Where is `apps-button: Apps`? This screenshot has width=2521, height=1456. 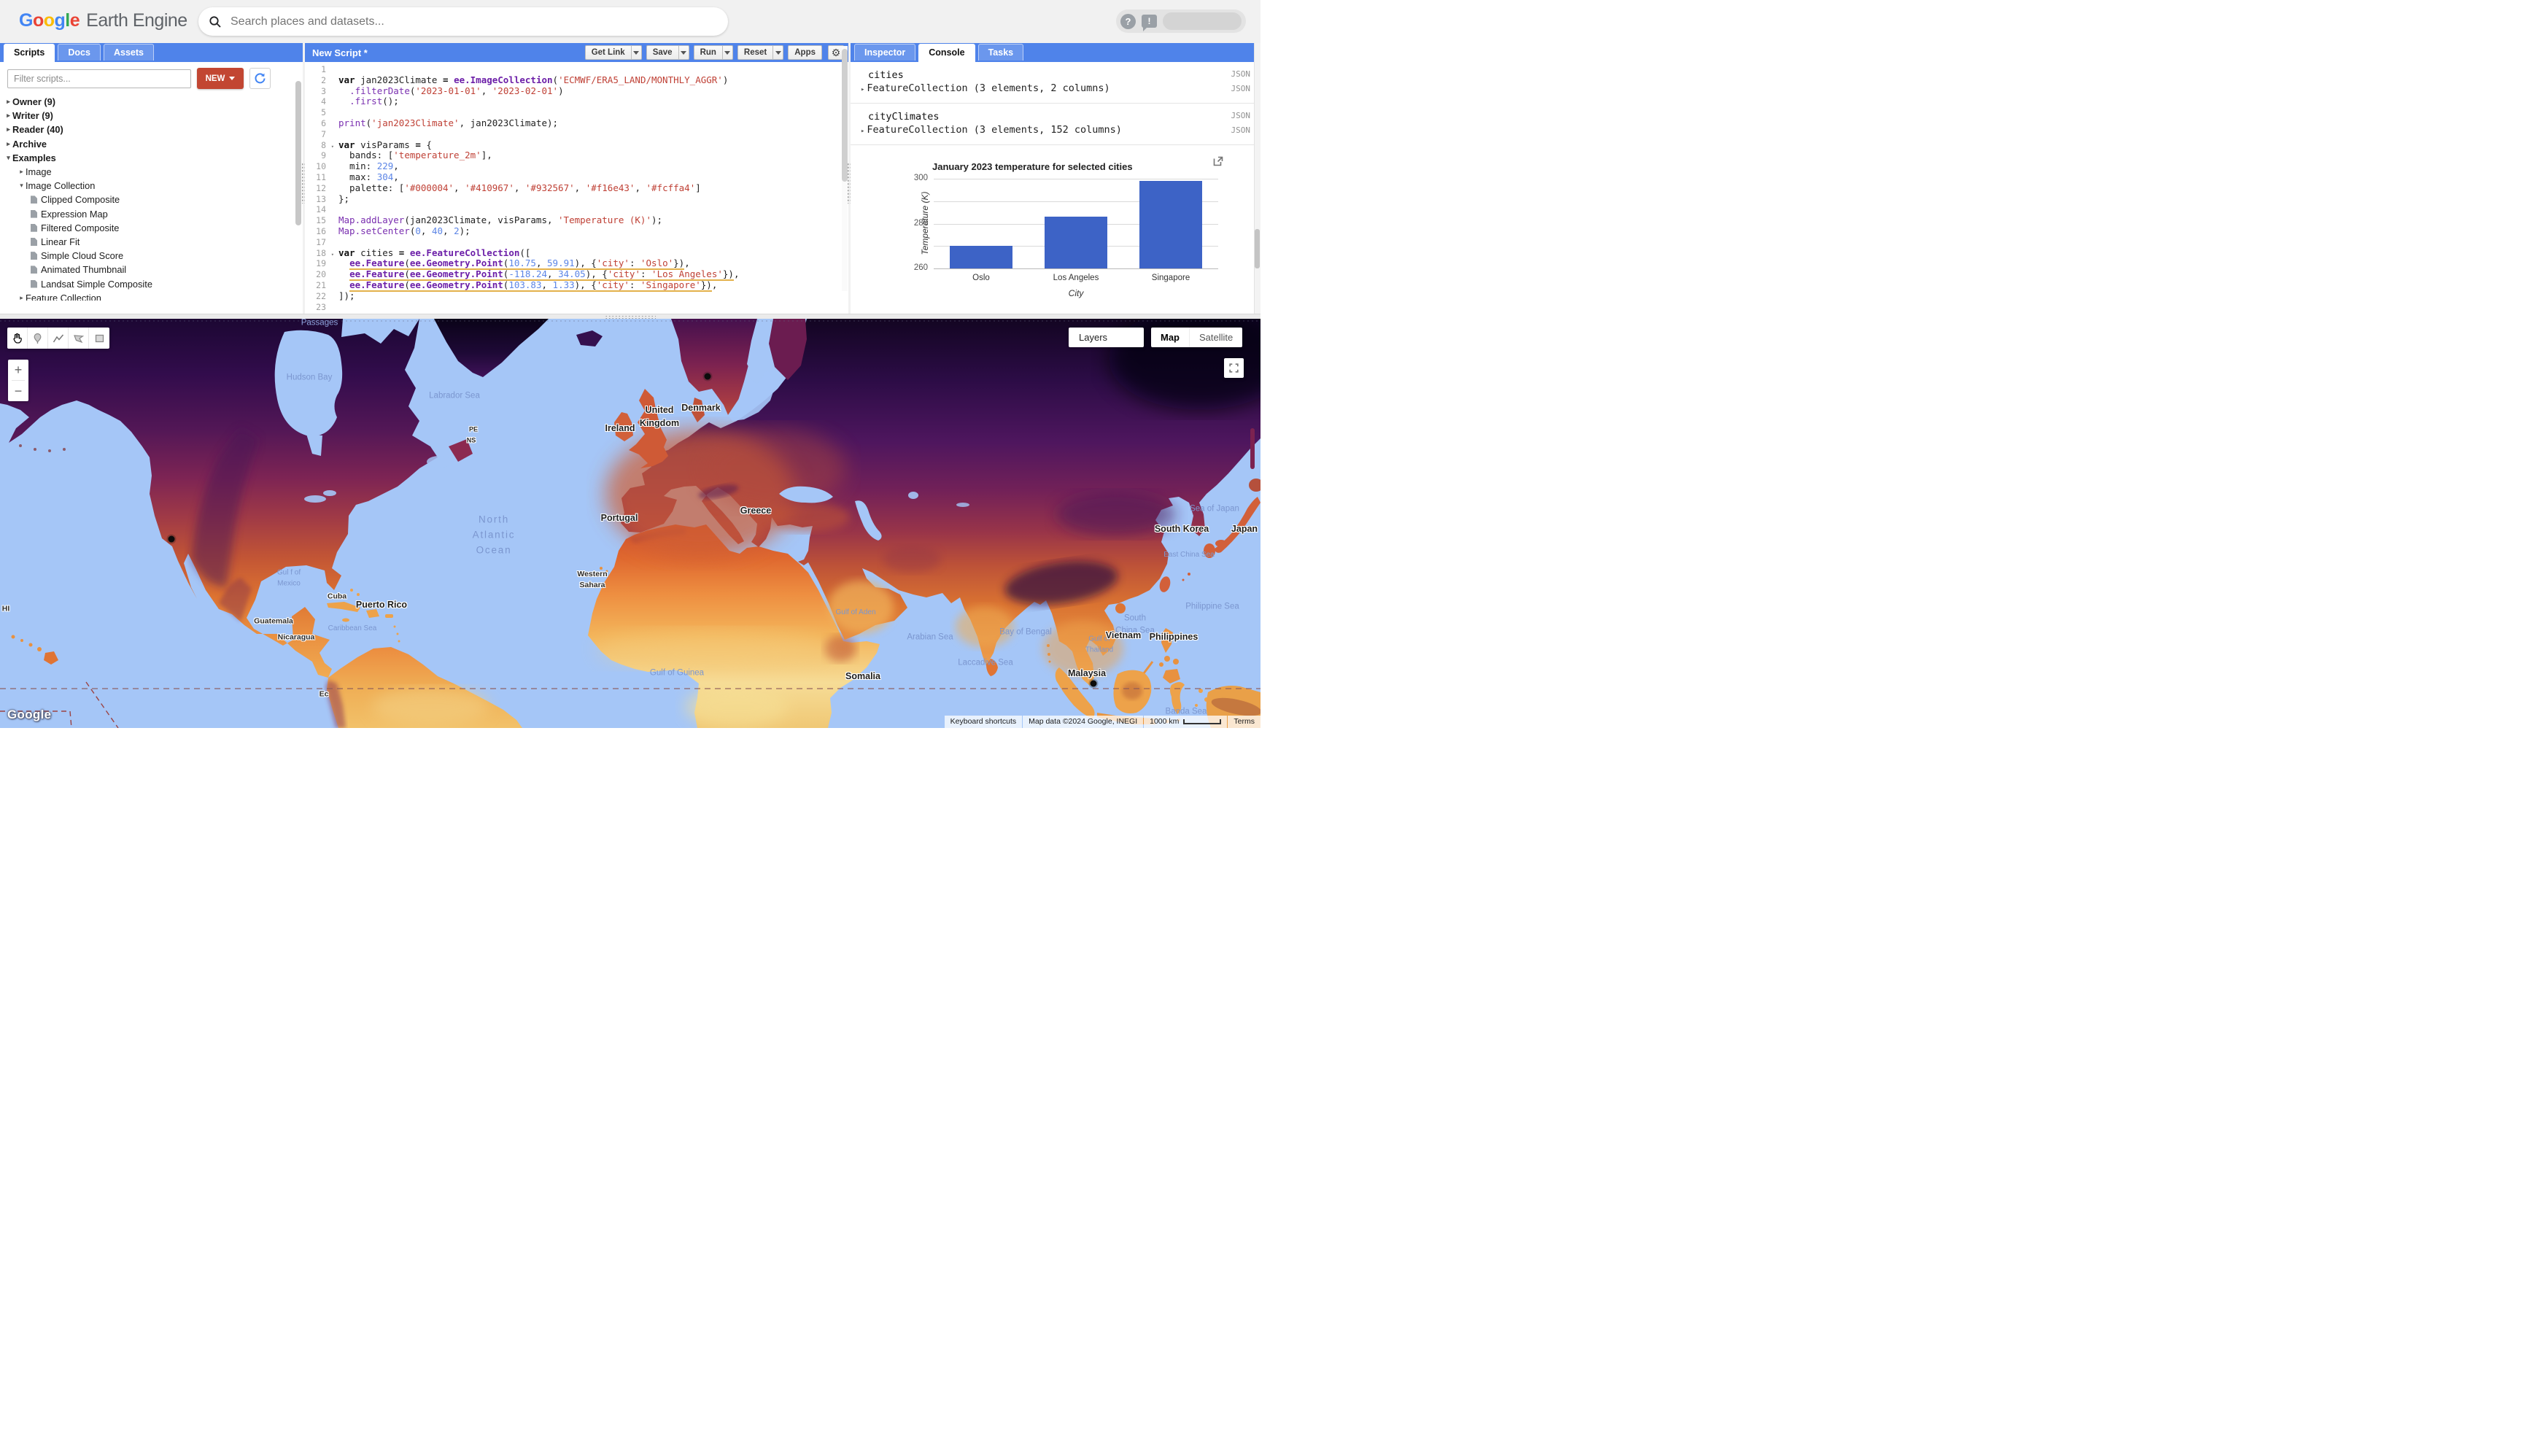 apps-button: Apps is located at coordinates (805, 52).